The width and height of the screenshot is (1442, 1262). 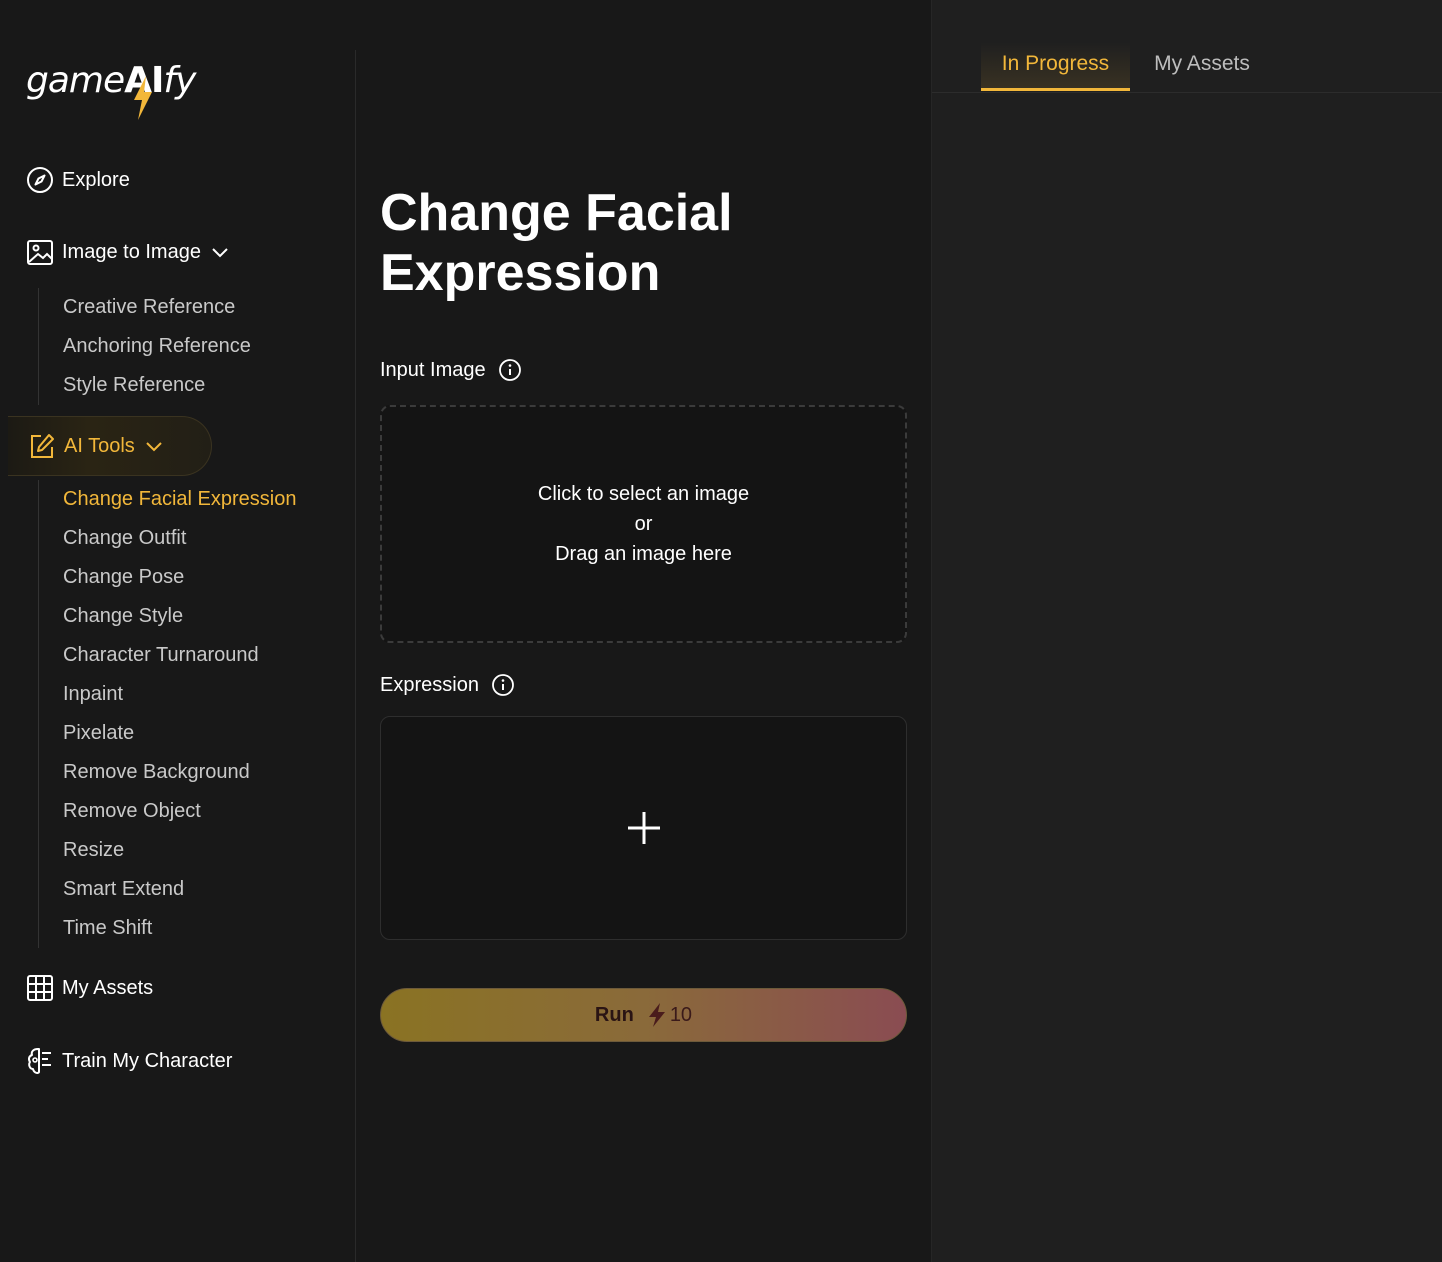 I want to click on tab-in-progress: In Progress, so click(x=1055, y=66).